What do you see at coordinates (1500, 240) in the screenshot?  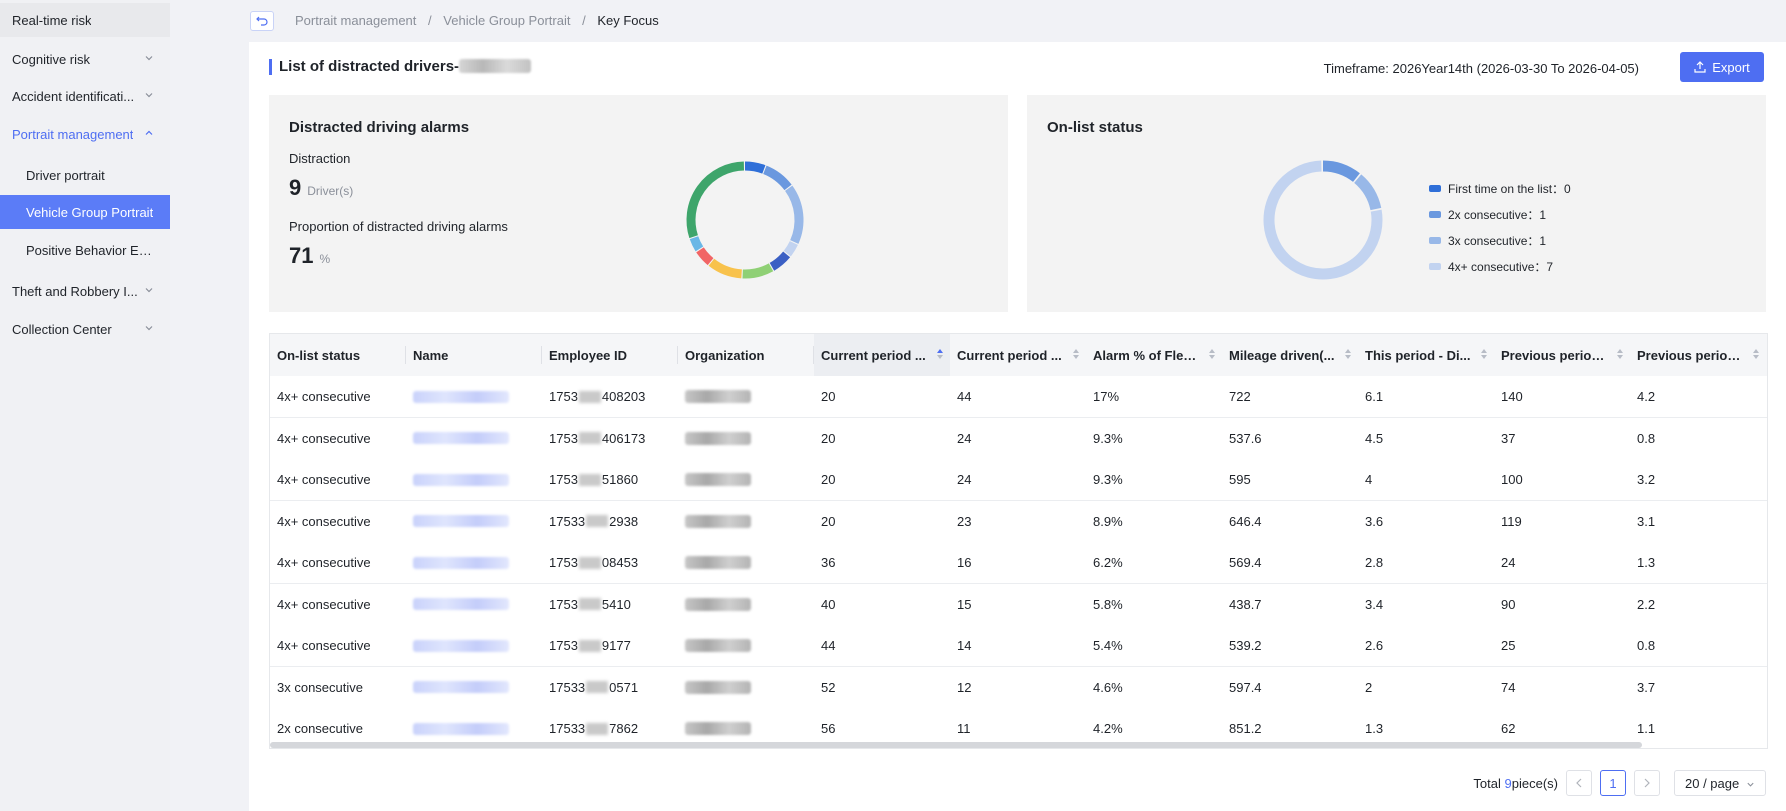 I see `legend-item-3x: 3x consecutive：1` at bounding box center [1500, 240].